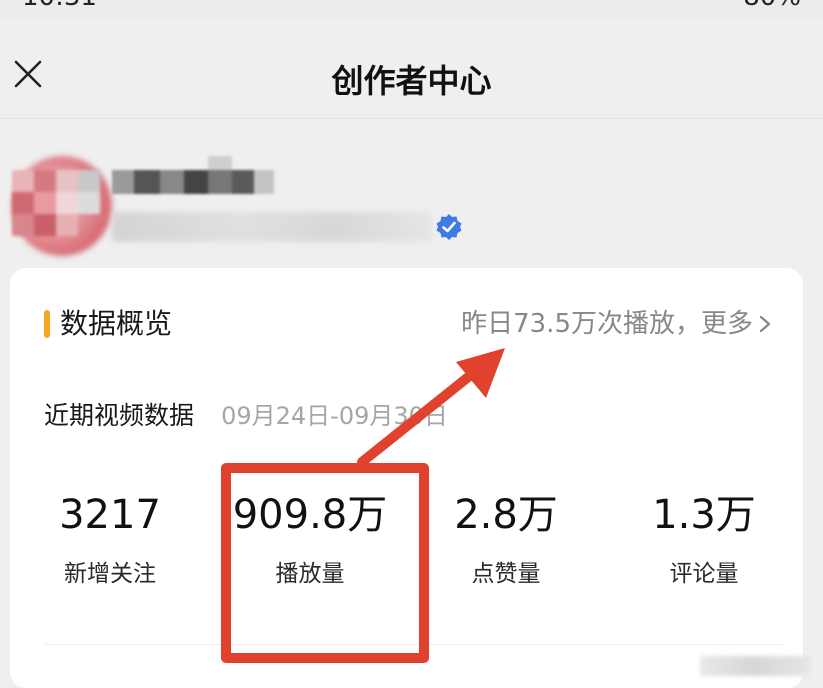  What do you see at coordinates (110, 574) in the screenshot?
I see `stat-label: 新增关注` at bounding box center [110, 574].